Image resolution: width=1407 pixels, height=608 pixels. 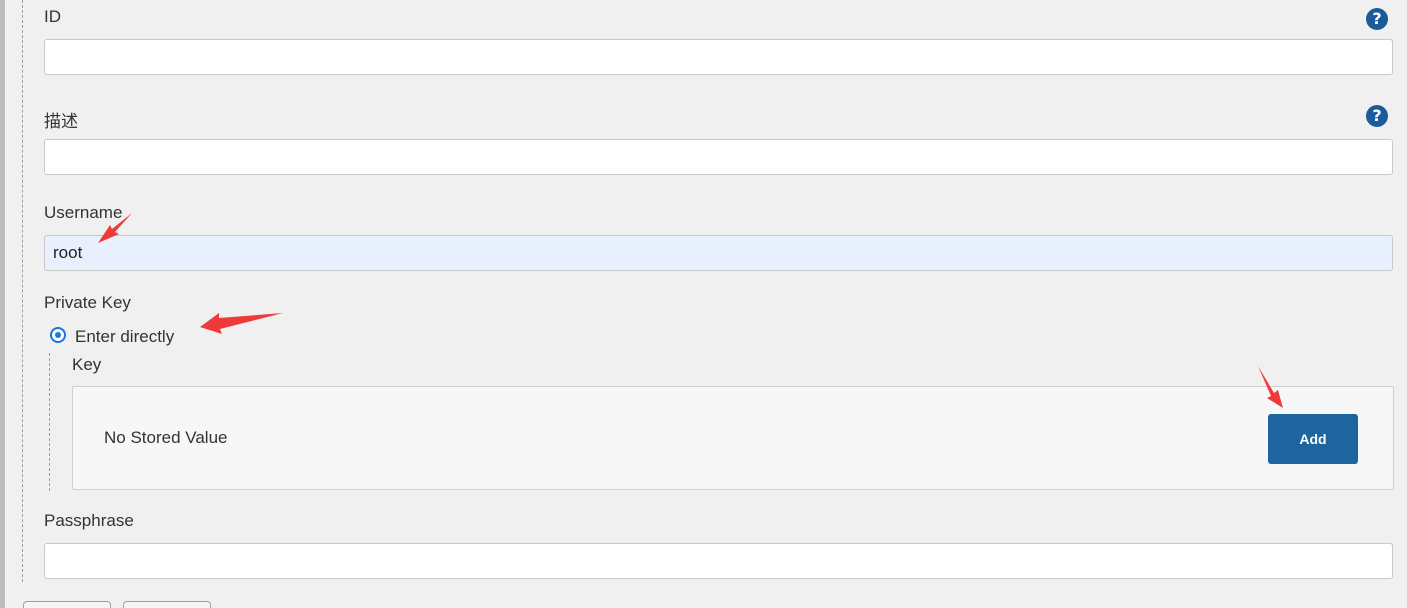 What do you see at coordinates (87, 302) in the screenshot?
I see `private-key-label: Private Key` at bounding box center [87, 302].